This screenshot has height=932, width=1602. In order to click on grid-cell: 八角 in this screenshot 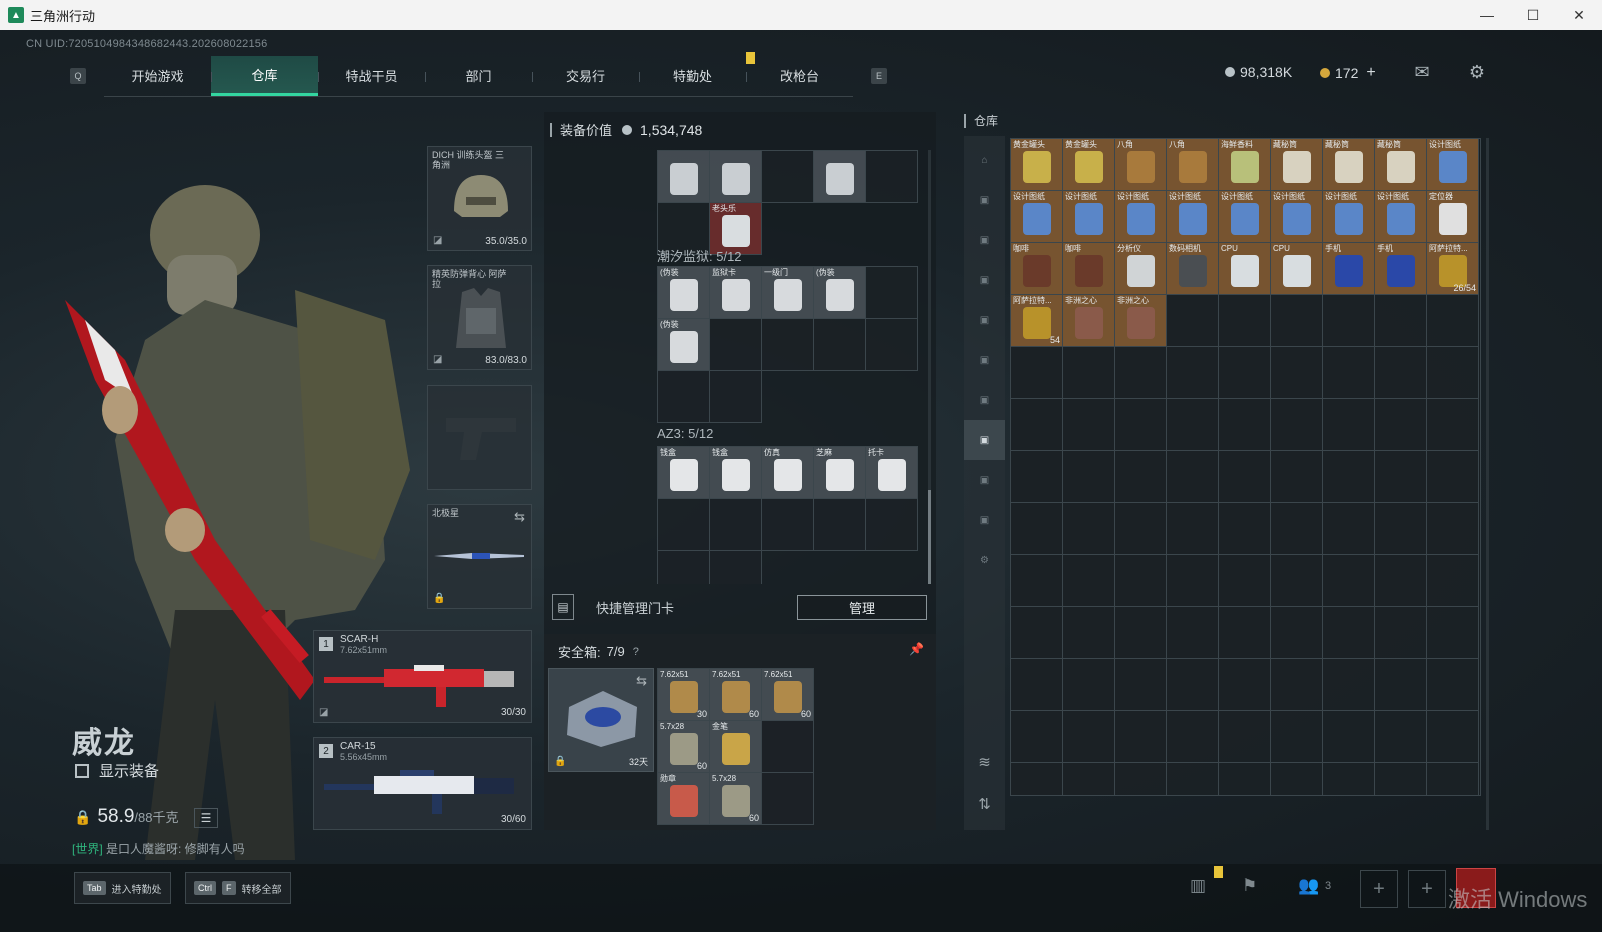, I will do `click(1193, 165)`.